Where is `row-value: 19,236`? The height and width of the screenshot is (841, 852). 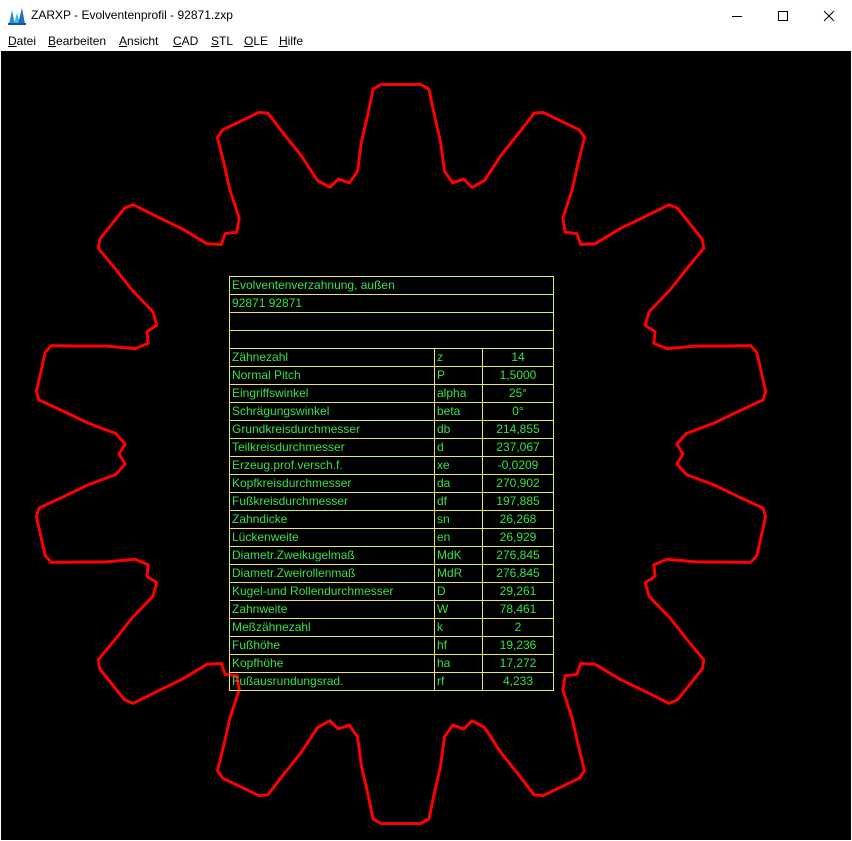
row-value: 19,236 is located at coordinates (518, 645).